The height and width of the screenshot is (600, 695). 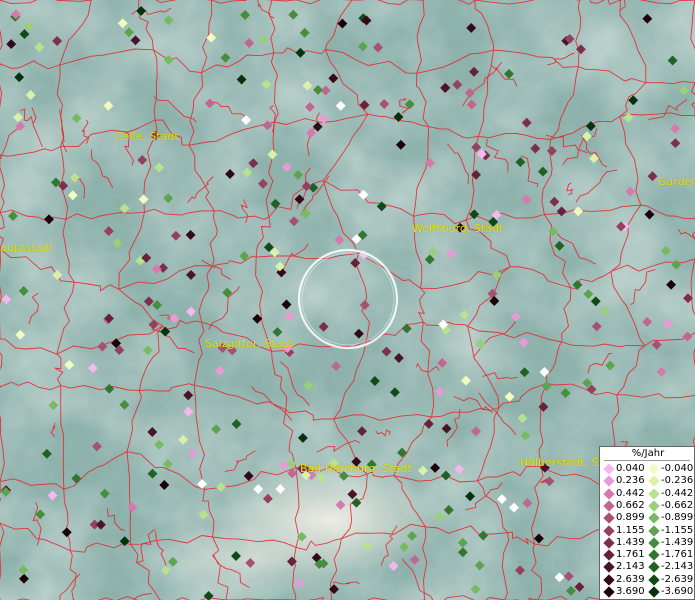 What do you see at coordinates (147, 136) in the screenshot?
I see `city-label-celle: Celle, Stadt` at bounding box center [147, 136].